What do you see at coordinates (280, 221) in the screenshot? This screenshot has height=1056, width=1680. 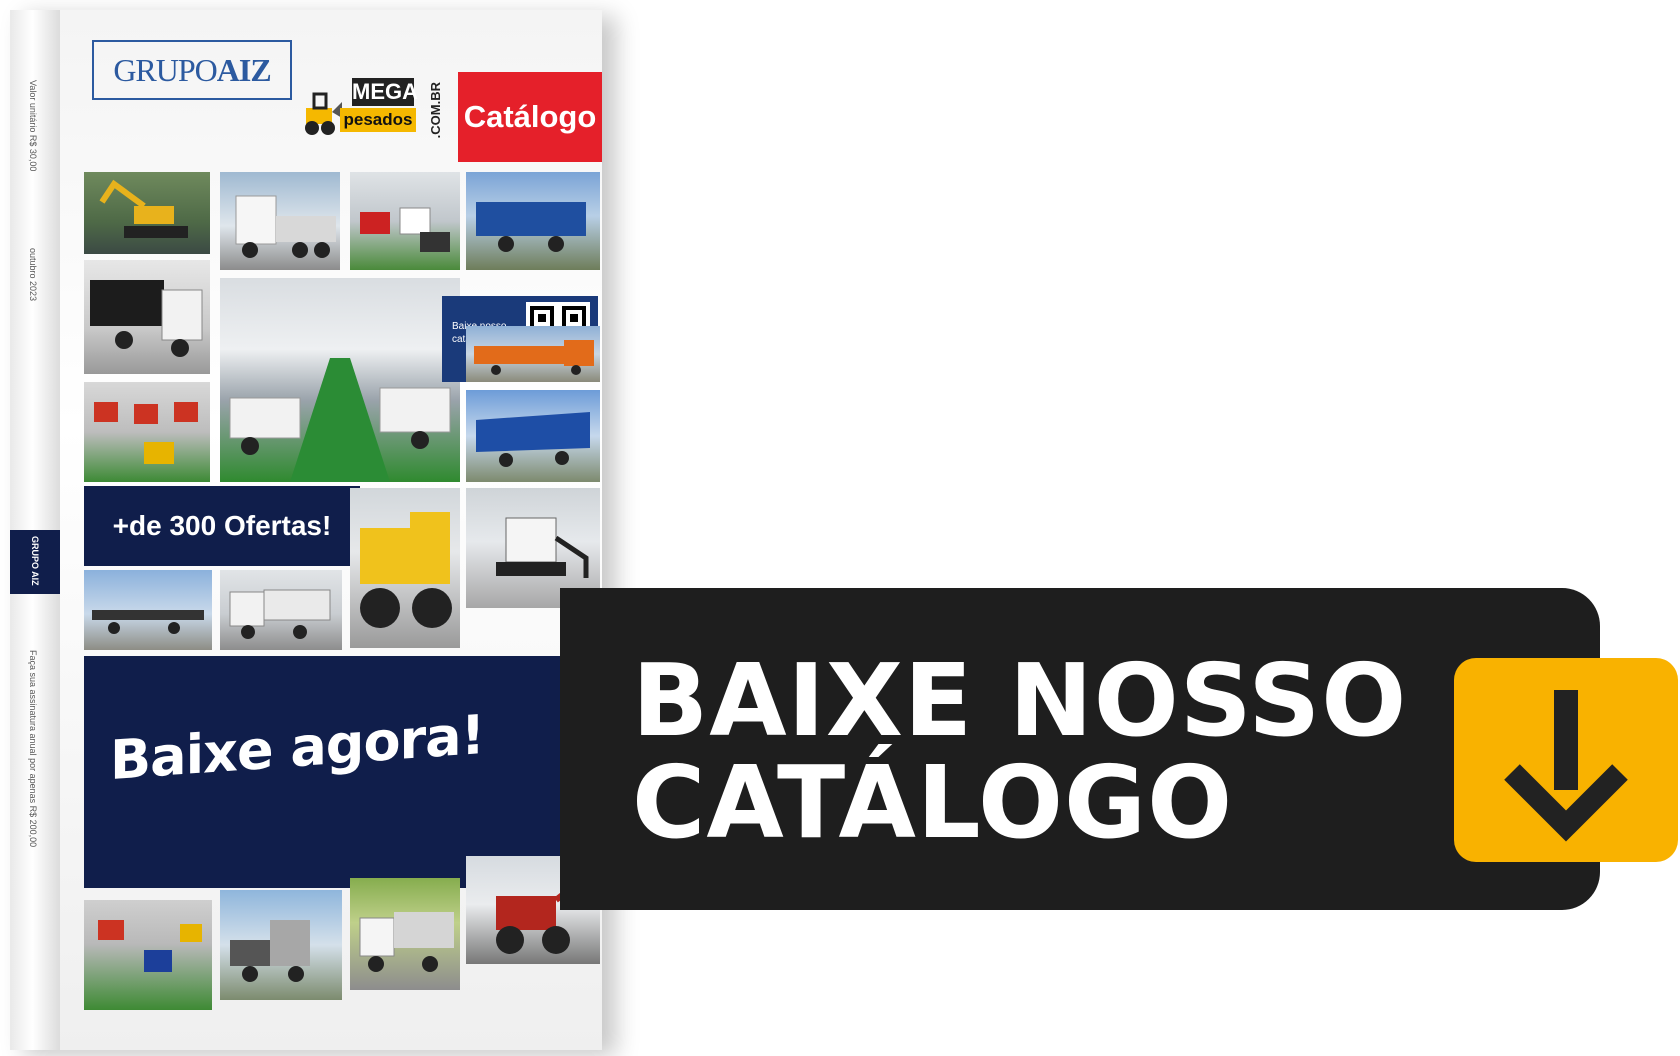 I see `photo-white-truck` at bounding box center [280, 221].